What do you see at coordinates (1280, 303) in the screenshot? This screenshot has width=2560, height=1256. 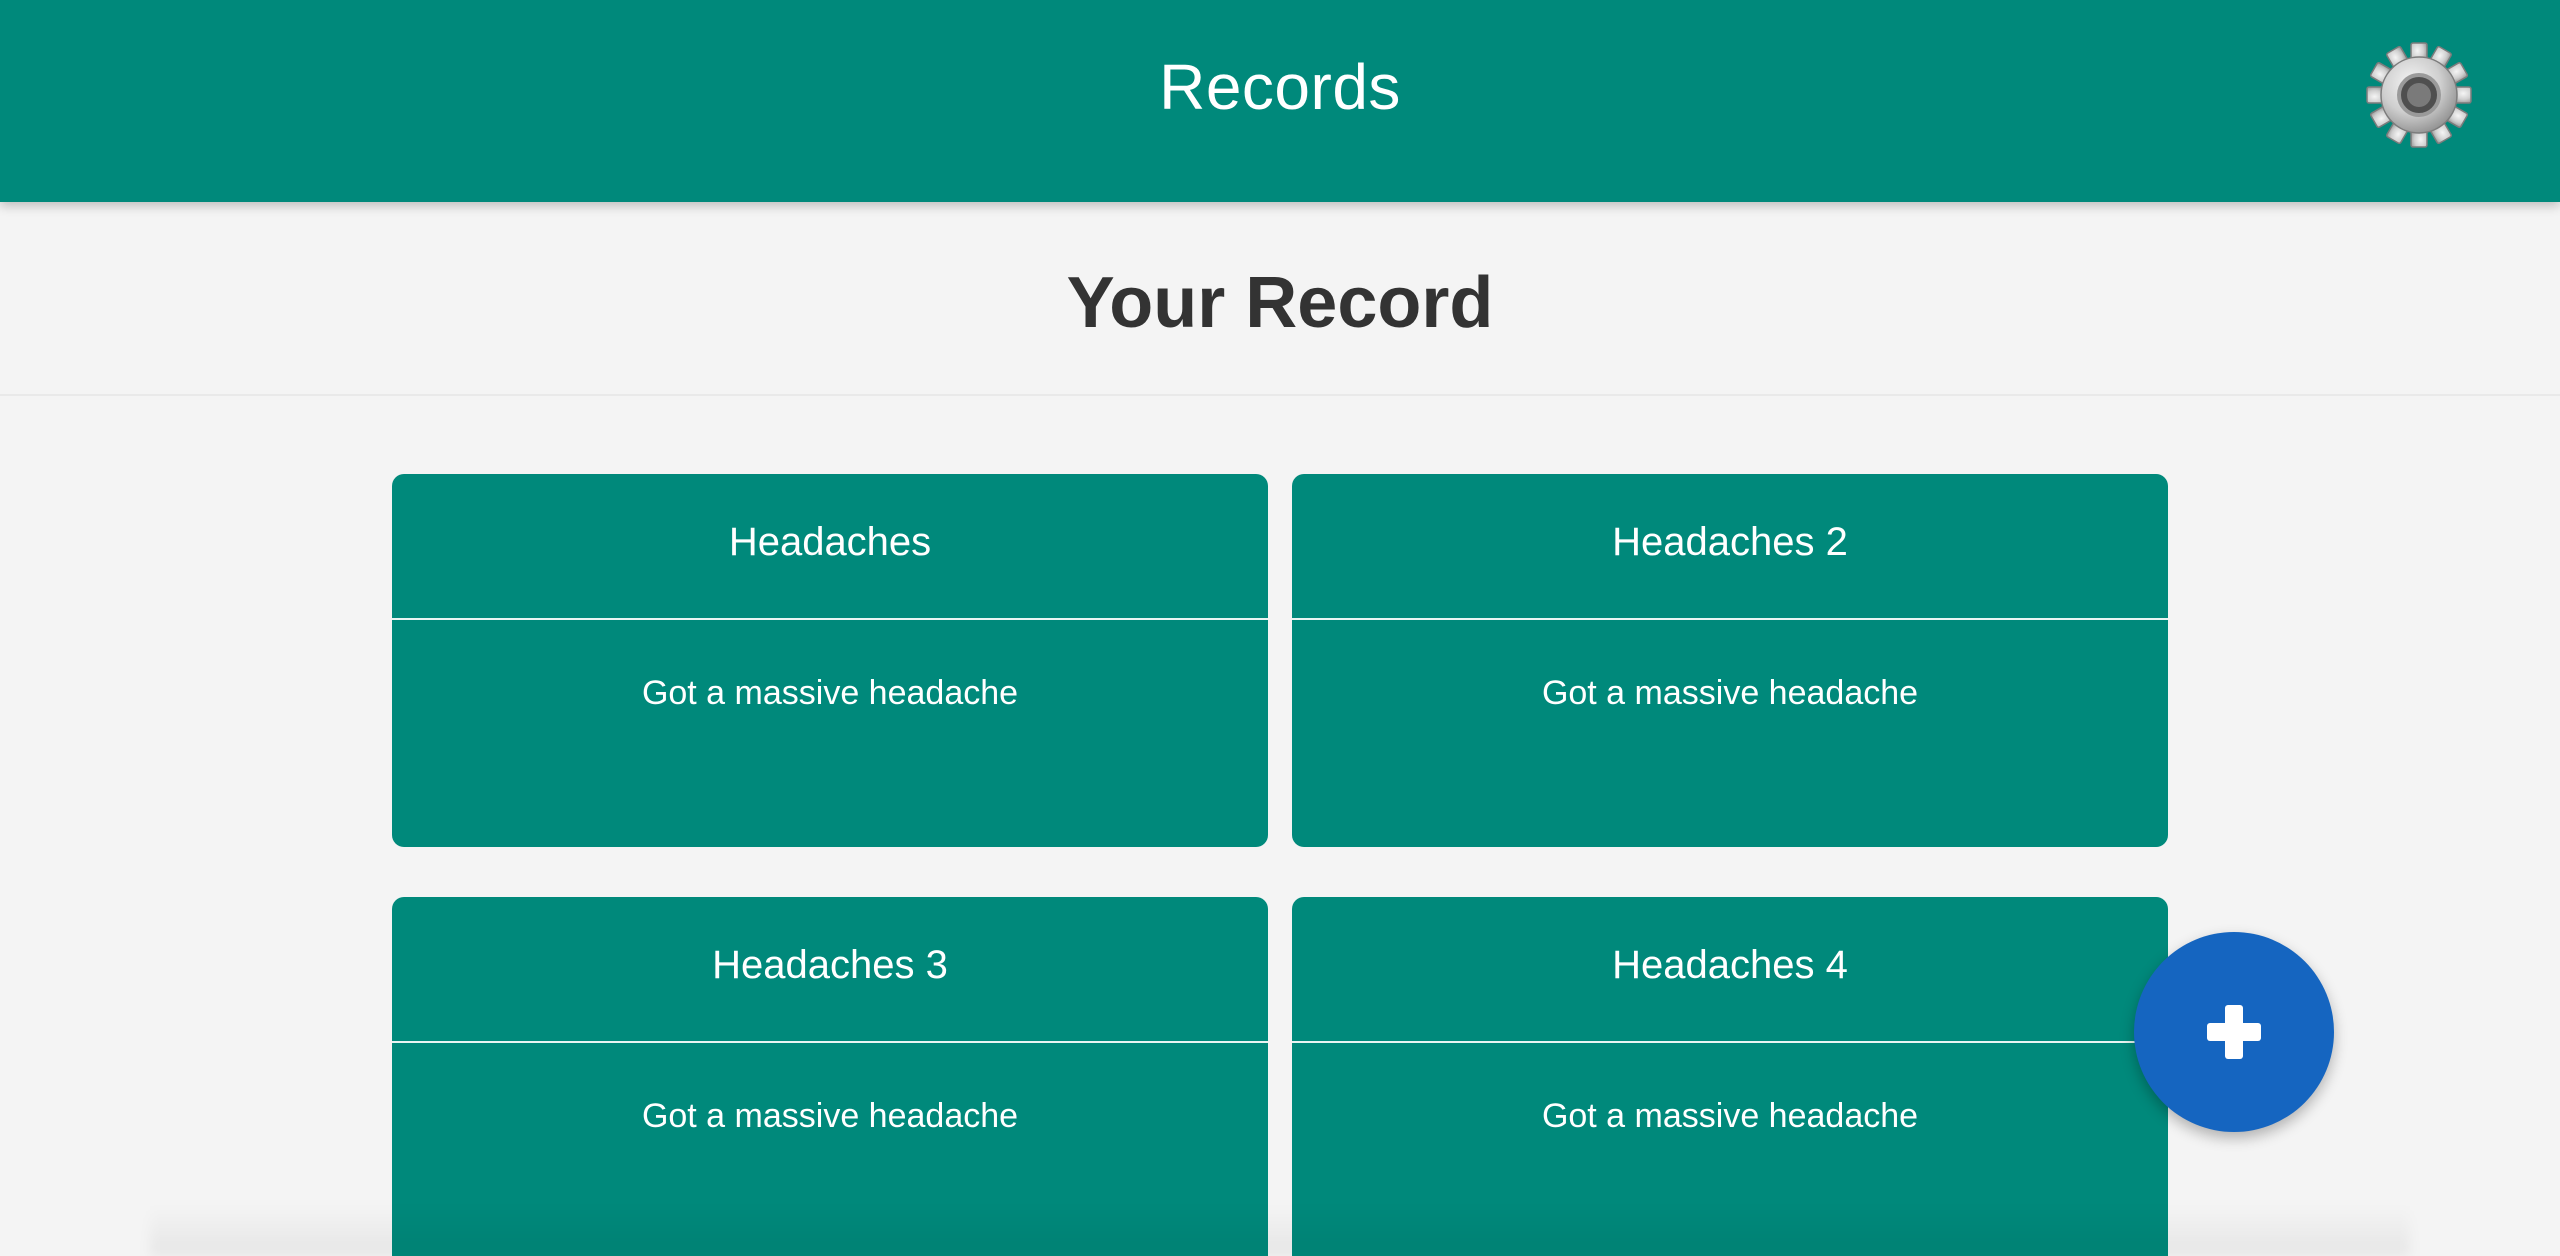 I see `page-title: Your Record` at bounding box center [1280, 303].